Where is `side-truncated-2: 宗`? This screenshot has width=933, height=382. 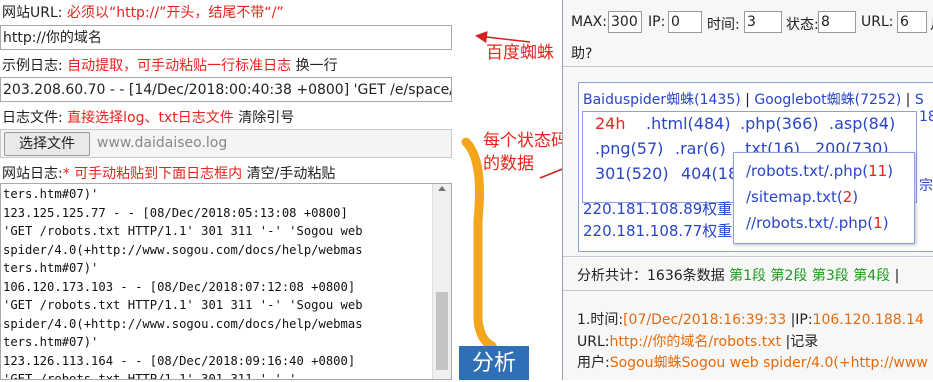 side-truncated-2: 宗 is located at coordinates (926, 186).